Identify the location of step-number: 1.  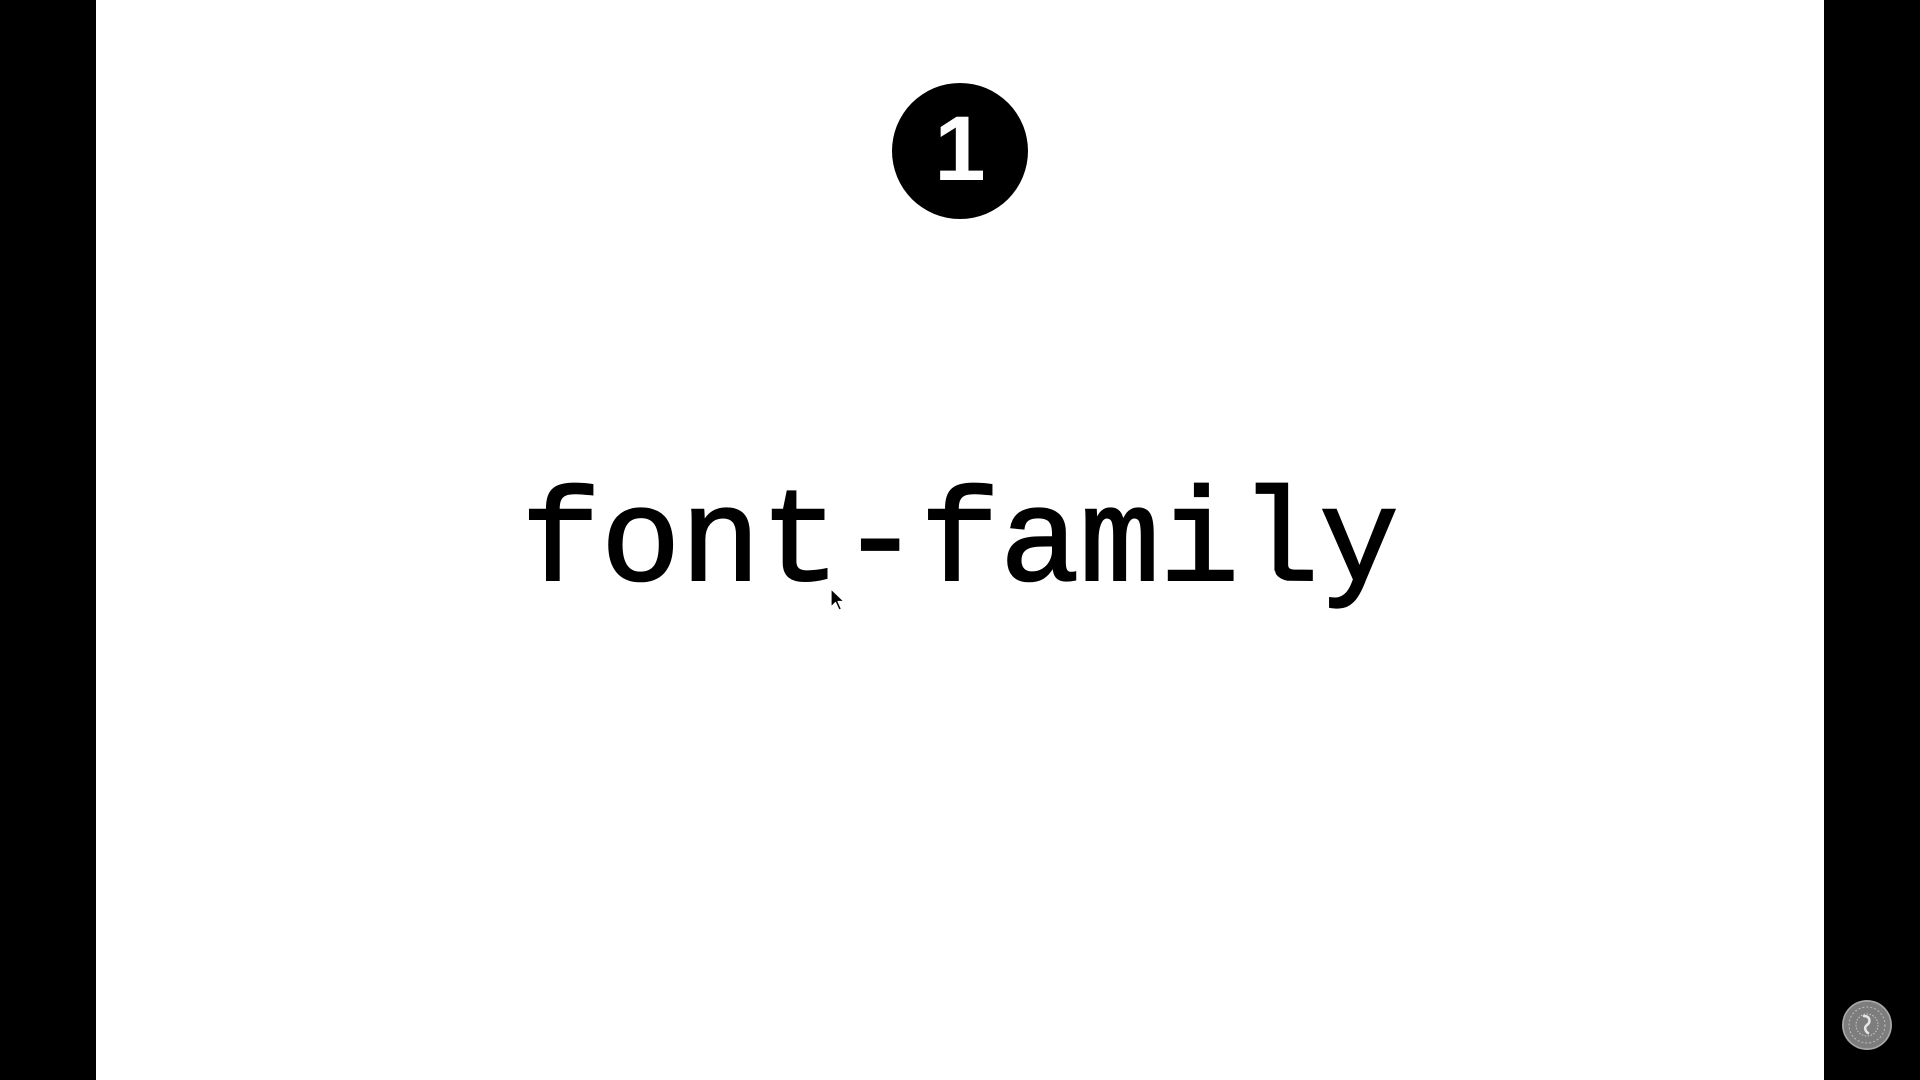
(960, 149).